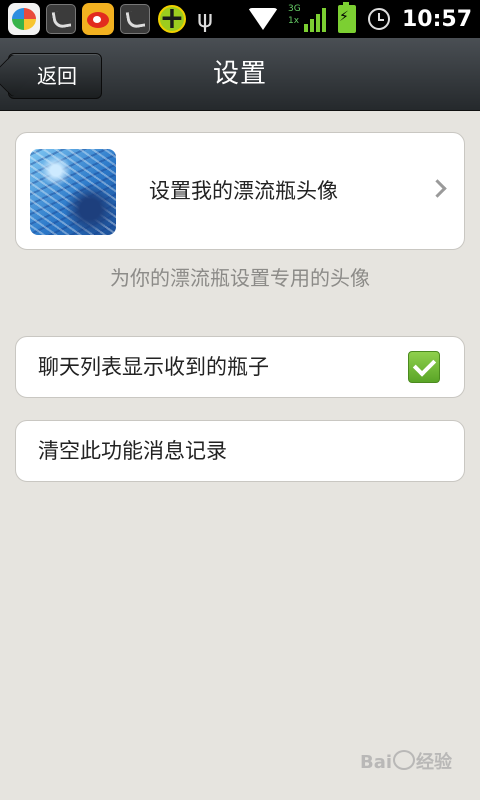 The height and width of the screenshot is (800, 480). I want to click on show-bottles-option: 聊天列表显示收到的瓶子, so click(240, 367).